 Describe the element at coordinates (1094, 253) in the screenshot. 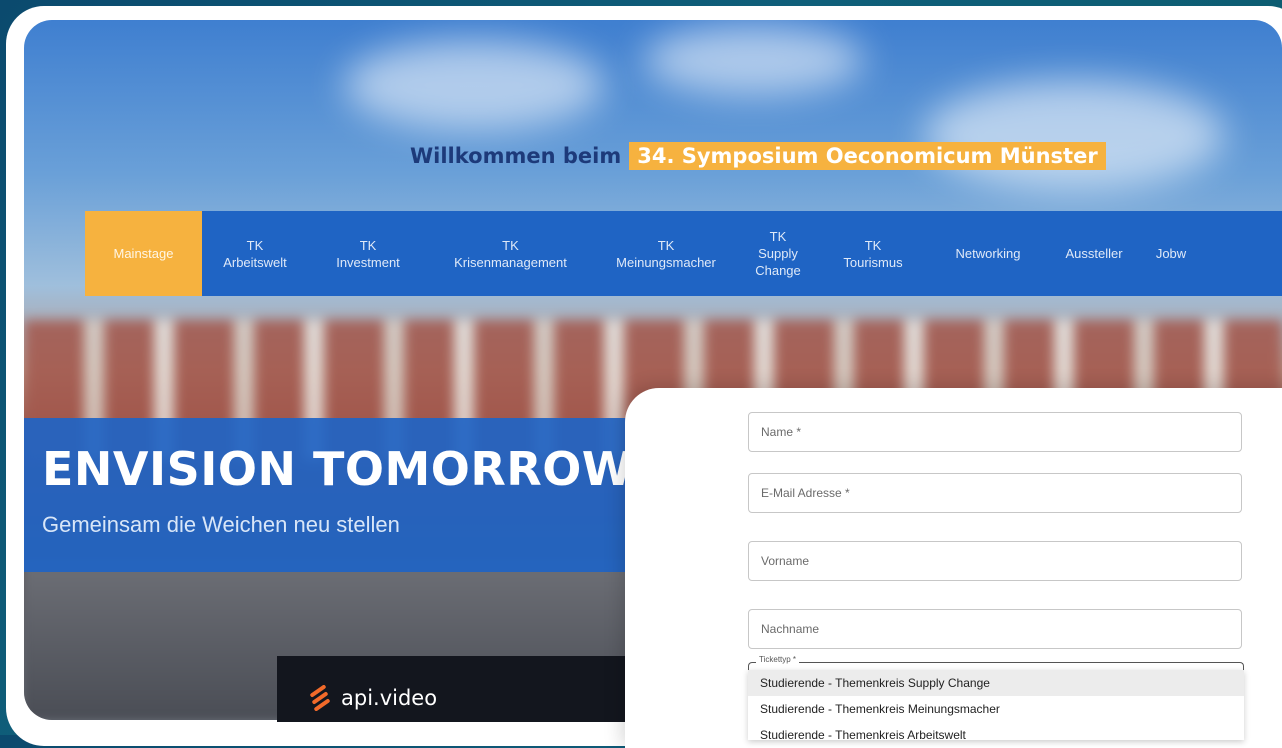

I see `nav-item-aussteller: Aussteller` at that location.